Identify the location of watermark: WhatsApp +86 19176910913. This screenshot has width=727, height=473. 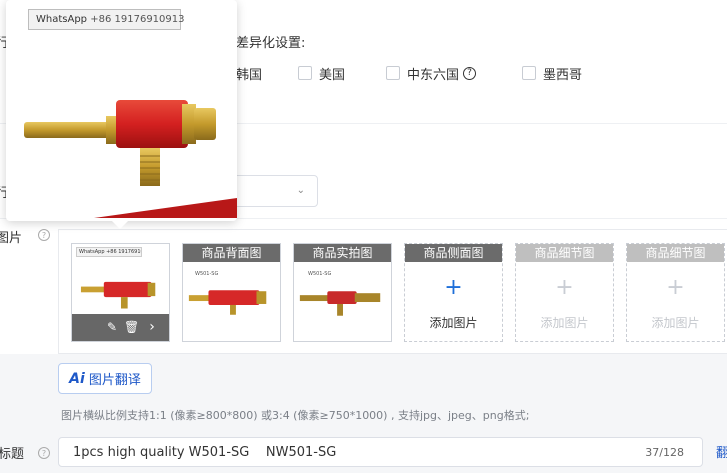
(106, 19).